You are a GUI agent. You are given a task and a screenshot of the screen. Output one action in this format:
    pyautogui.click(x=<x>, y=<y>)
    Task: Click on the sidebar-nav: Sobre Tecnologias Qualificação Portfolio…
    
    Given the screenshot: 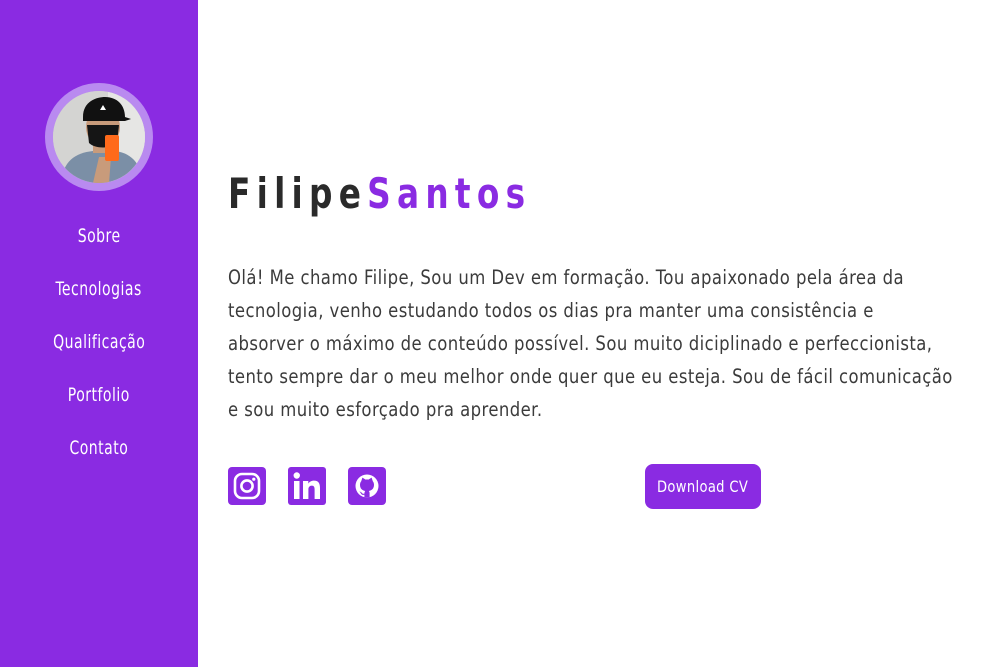 What is the action you would take?
    pyautogui.click(x=99, y=354)
    